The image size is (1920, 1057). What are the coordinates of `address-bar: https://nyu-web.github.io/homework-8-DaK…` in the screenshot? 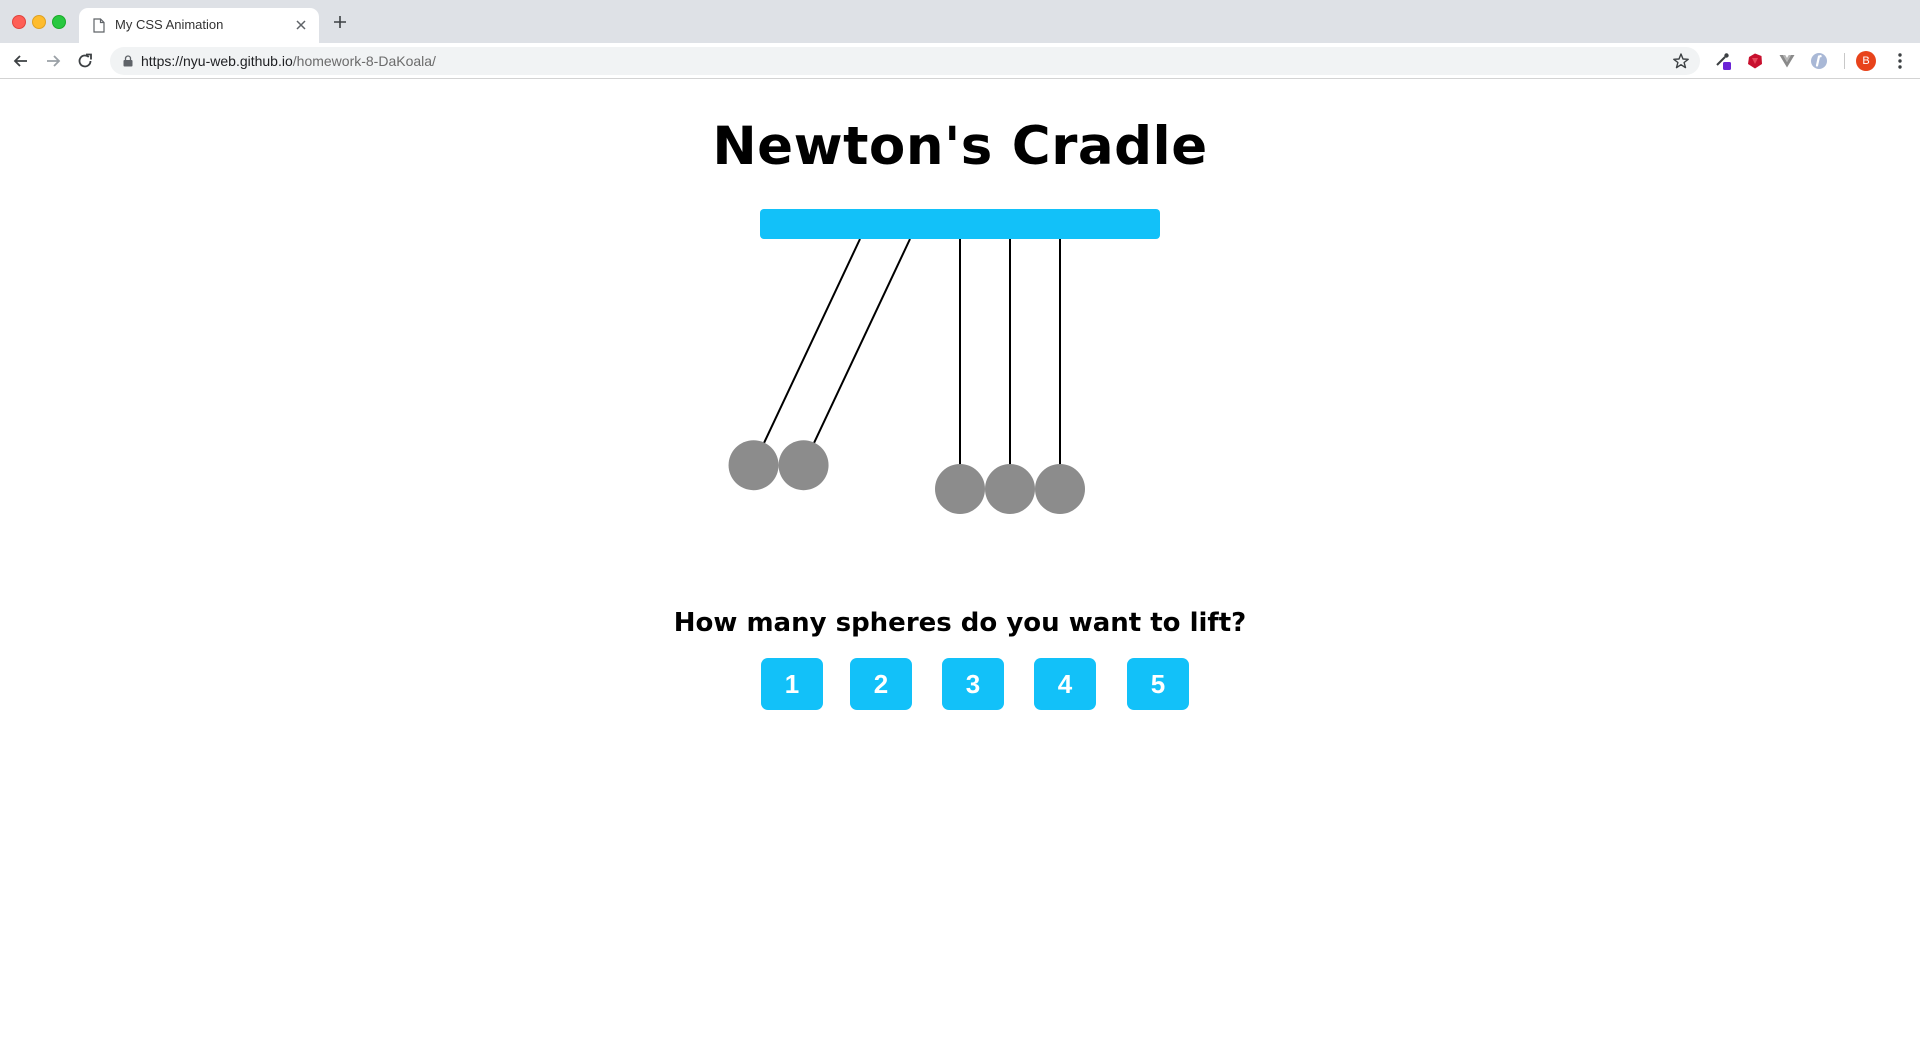 It's located at (905, 61).